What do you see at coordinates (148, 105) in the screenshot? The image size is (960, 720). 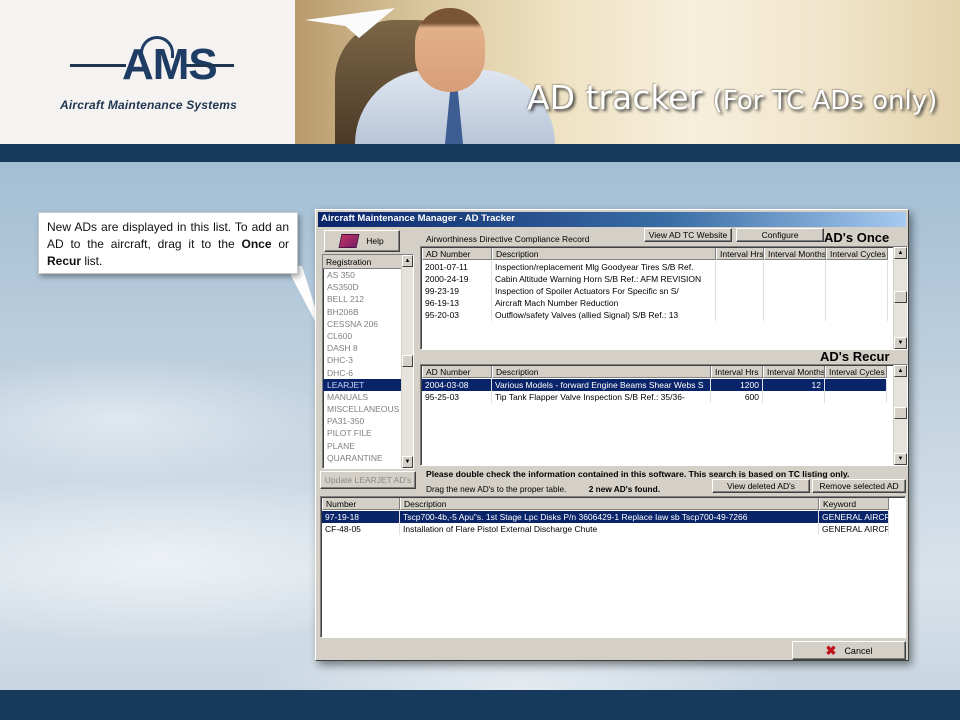 I see `logo-subtitle: Aircraft Maintenance Systems` at bounding box center [148, 105].